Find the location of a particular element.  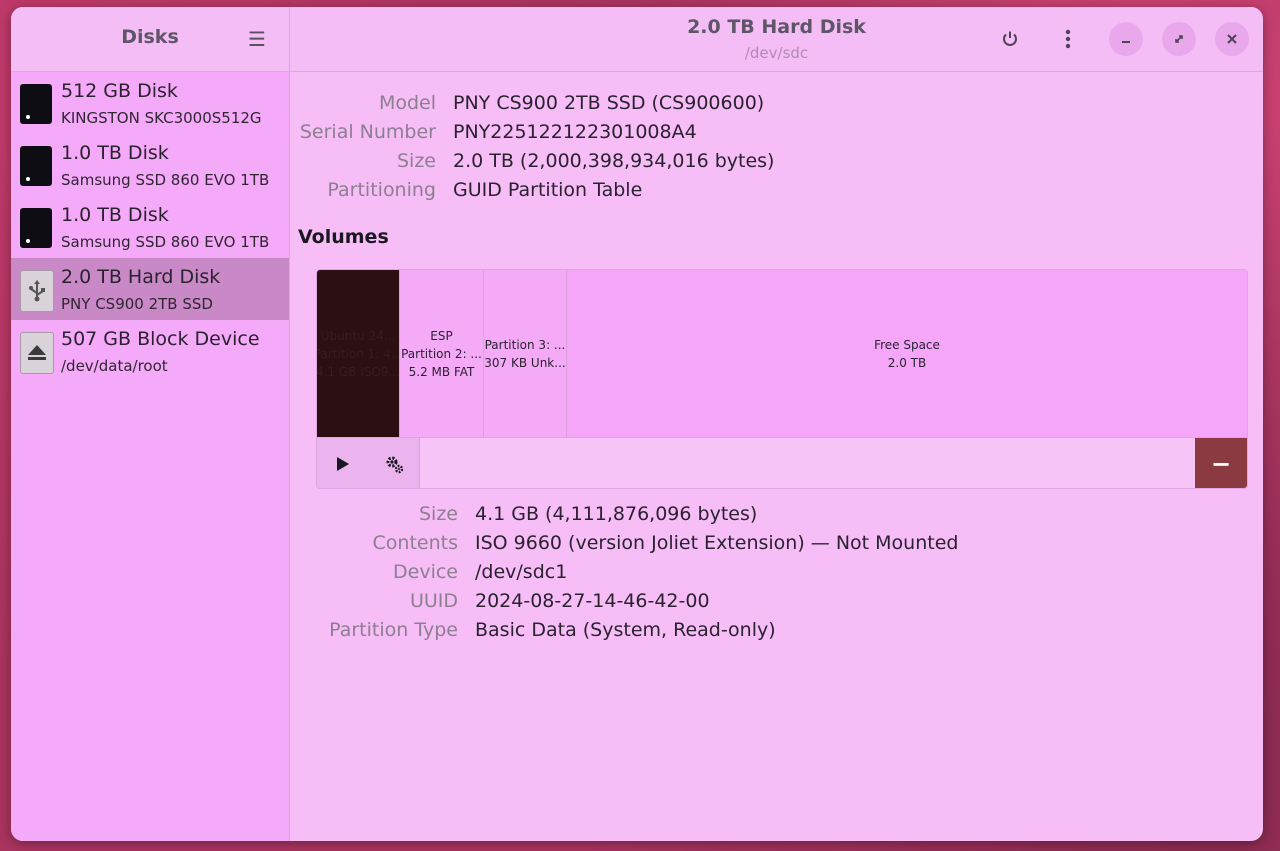

mount-button is located at coordinates (343, 463).